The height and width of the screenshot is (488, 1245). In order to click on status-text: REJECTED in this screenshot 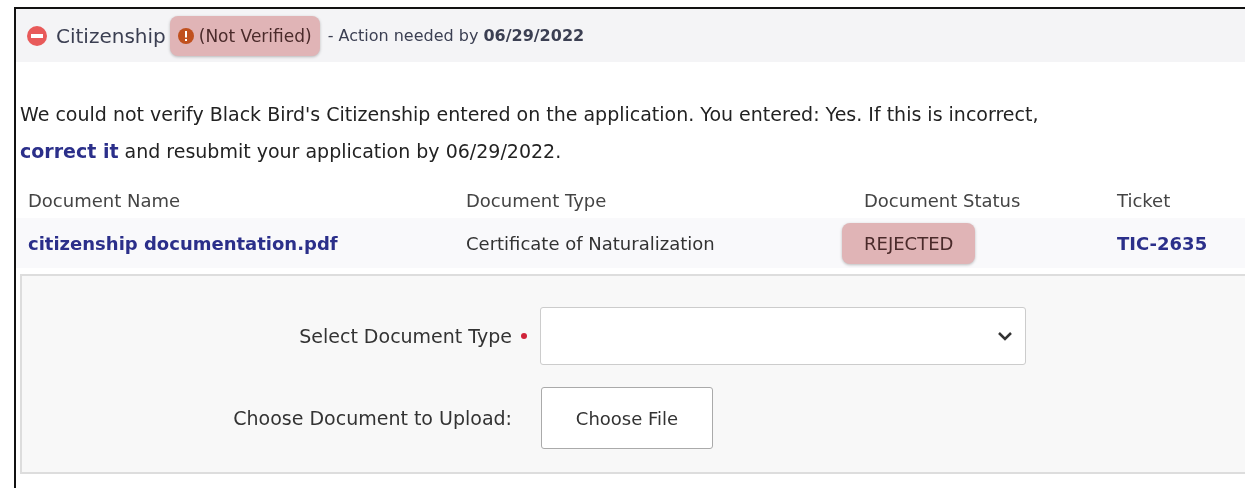, I will do `click(909, 243)`.